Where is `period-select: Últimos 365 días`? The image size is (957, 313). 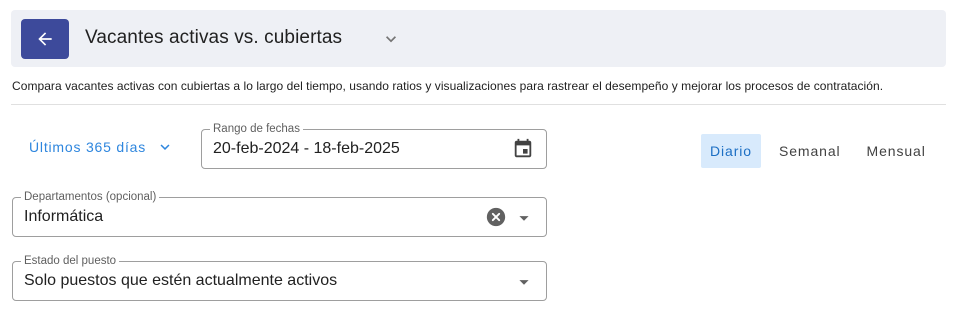
period-select: Últimos 365 días is located at coordinates (101, 147).